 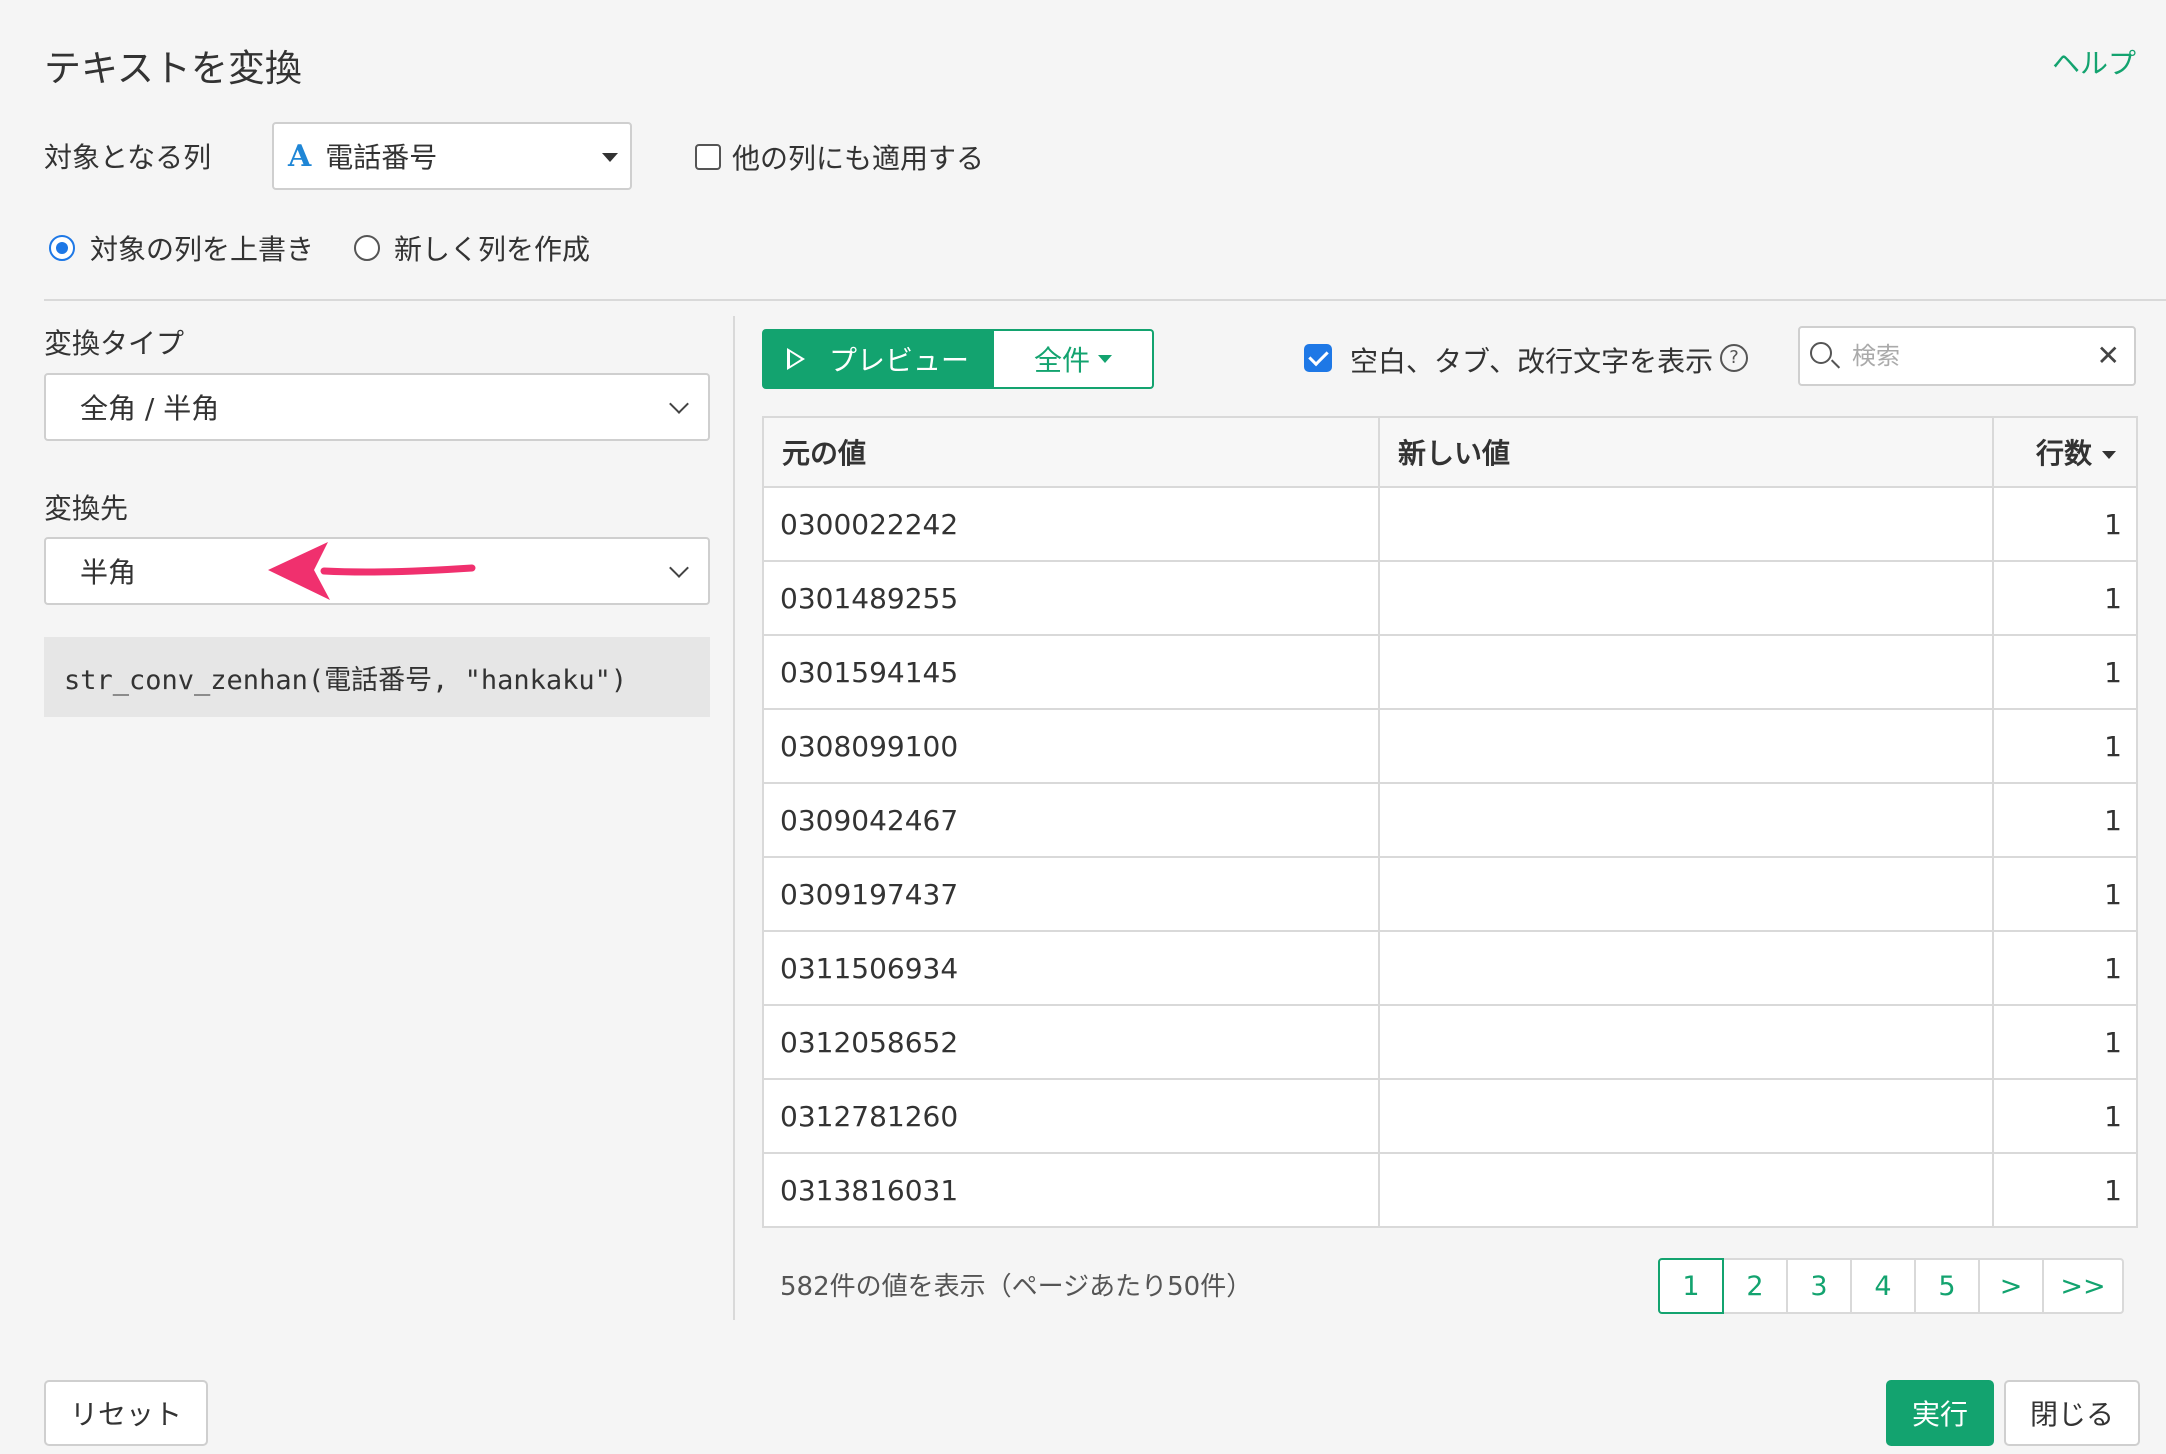 What do you see at coordinates (1532, 361) in the screenshot?
I see `show-whitespace-label: 空白、タブ、改行文字を表示` at bounding box center [1532, 361].